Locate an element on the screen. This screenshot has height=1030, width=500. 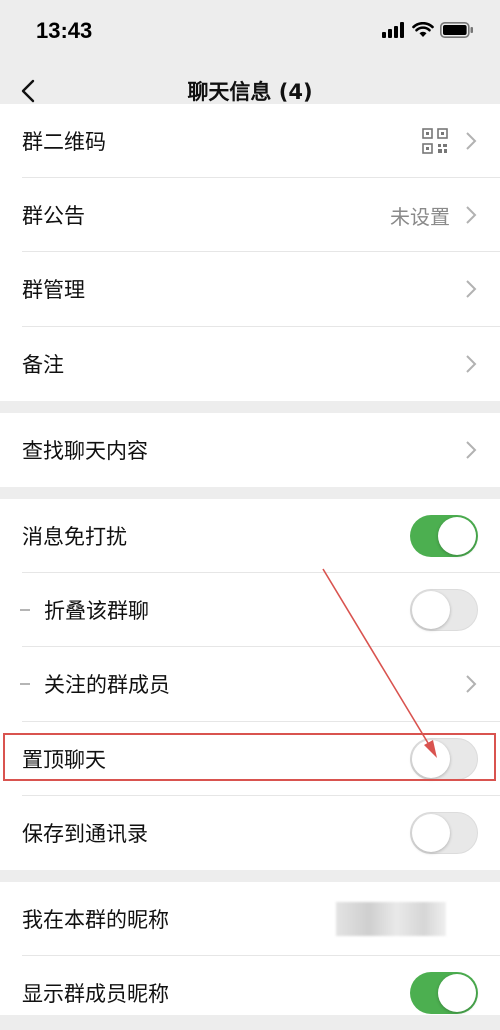
row-label: 群公告 is located at coordinates (53, 216).